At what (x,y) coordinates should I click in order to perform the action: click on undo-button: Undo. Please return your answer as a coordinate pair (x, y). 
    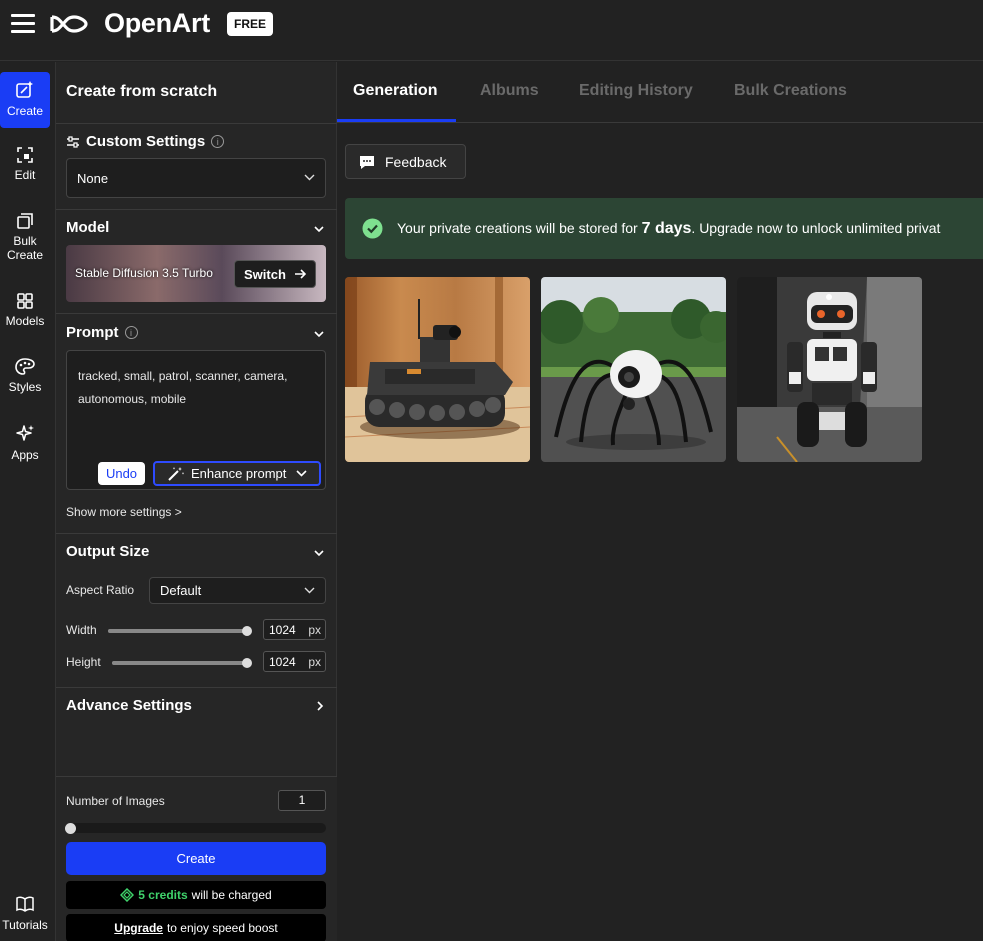
    Looking at the image, I should click on (121, 473).